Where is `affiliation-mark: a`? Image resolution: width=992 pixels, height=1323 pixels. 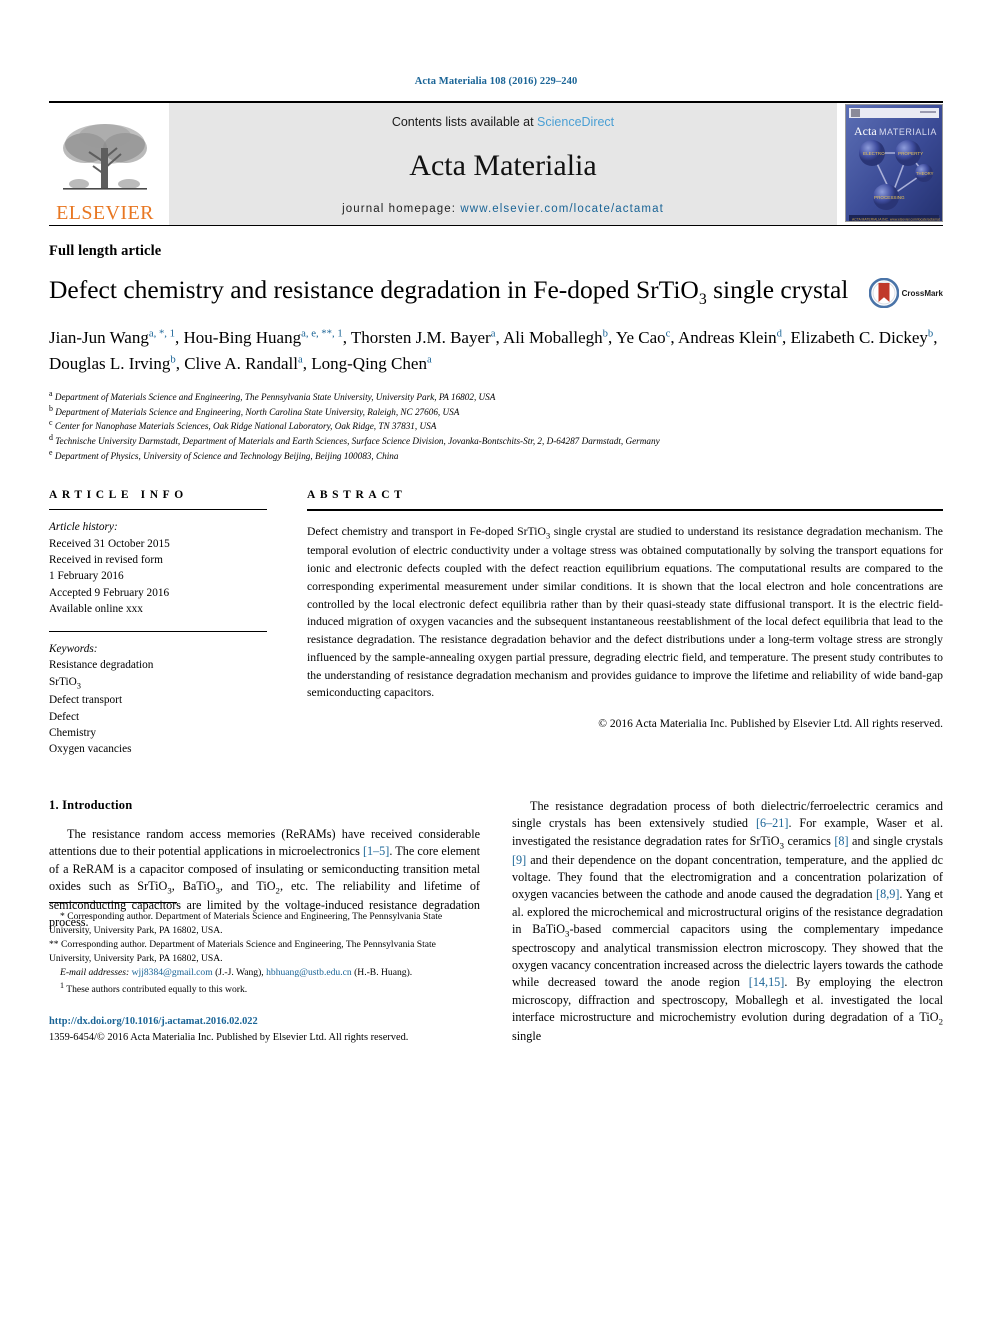 affiliation-mark: a is located at coordinates (51, 394).